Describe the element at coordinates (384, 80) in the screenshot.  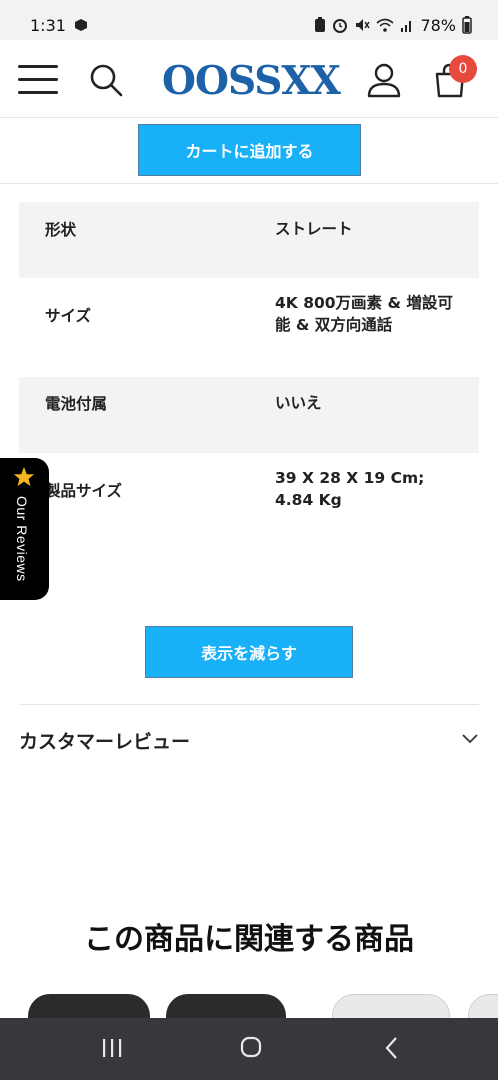
I see `user-icon` at that location.